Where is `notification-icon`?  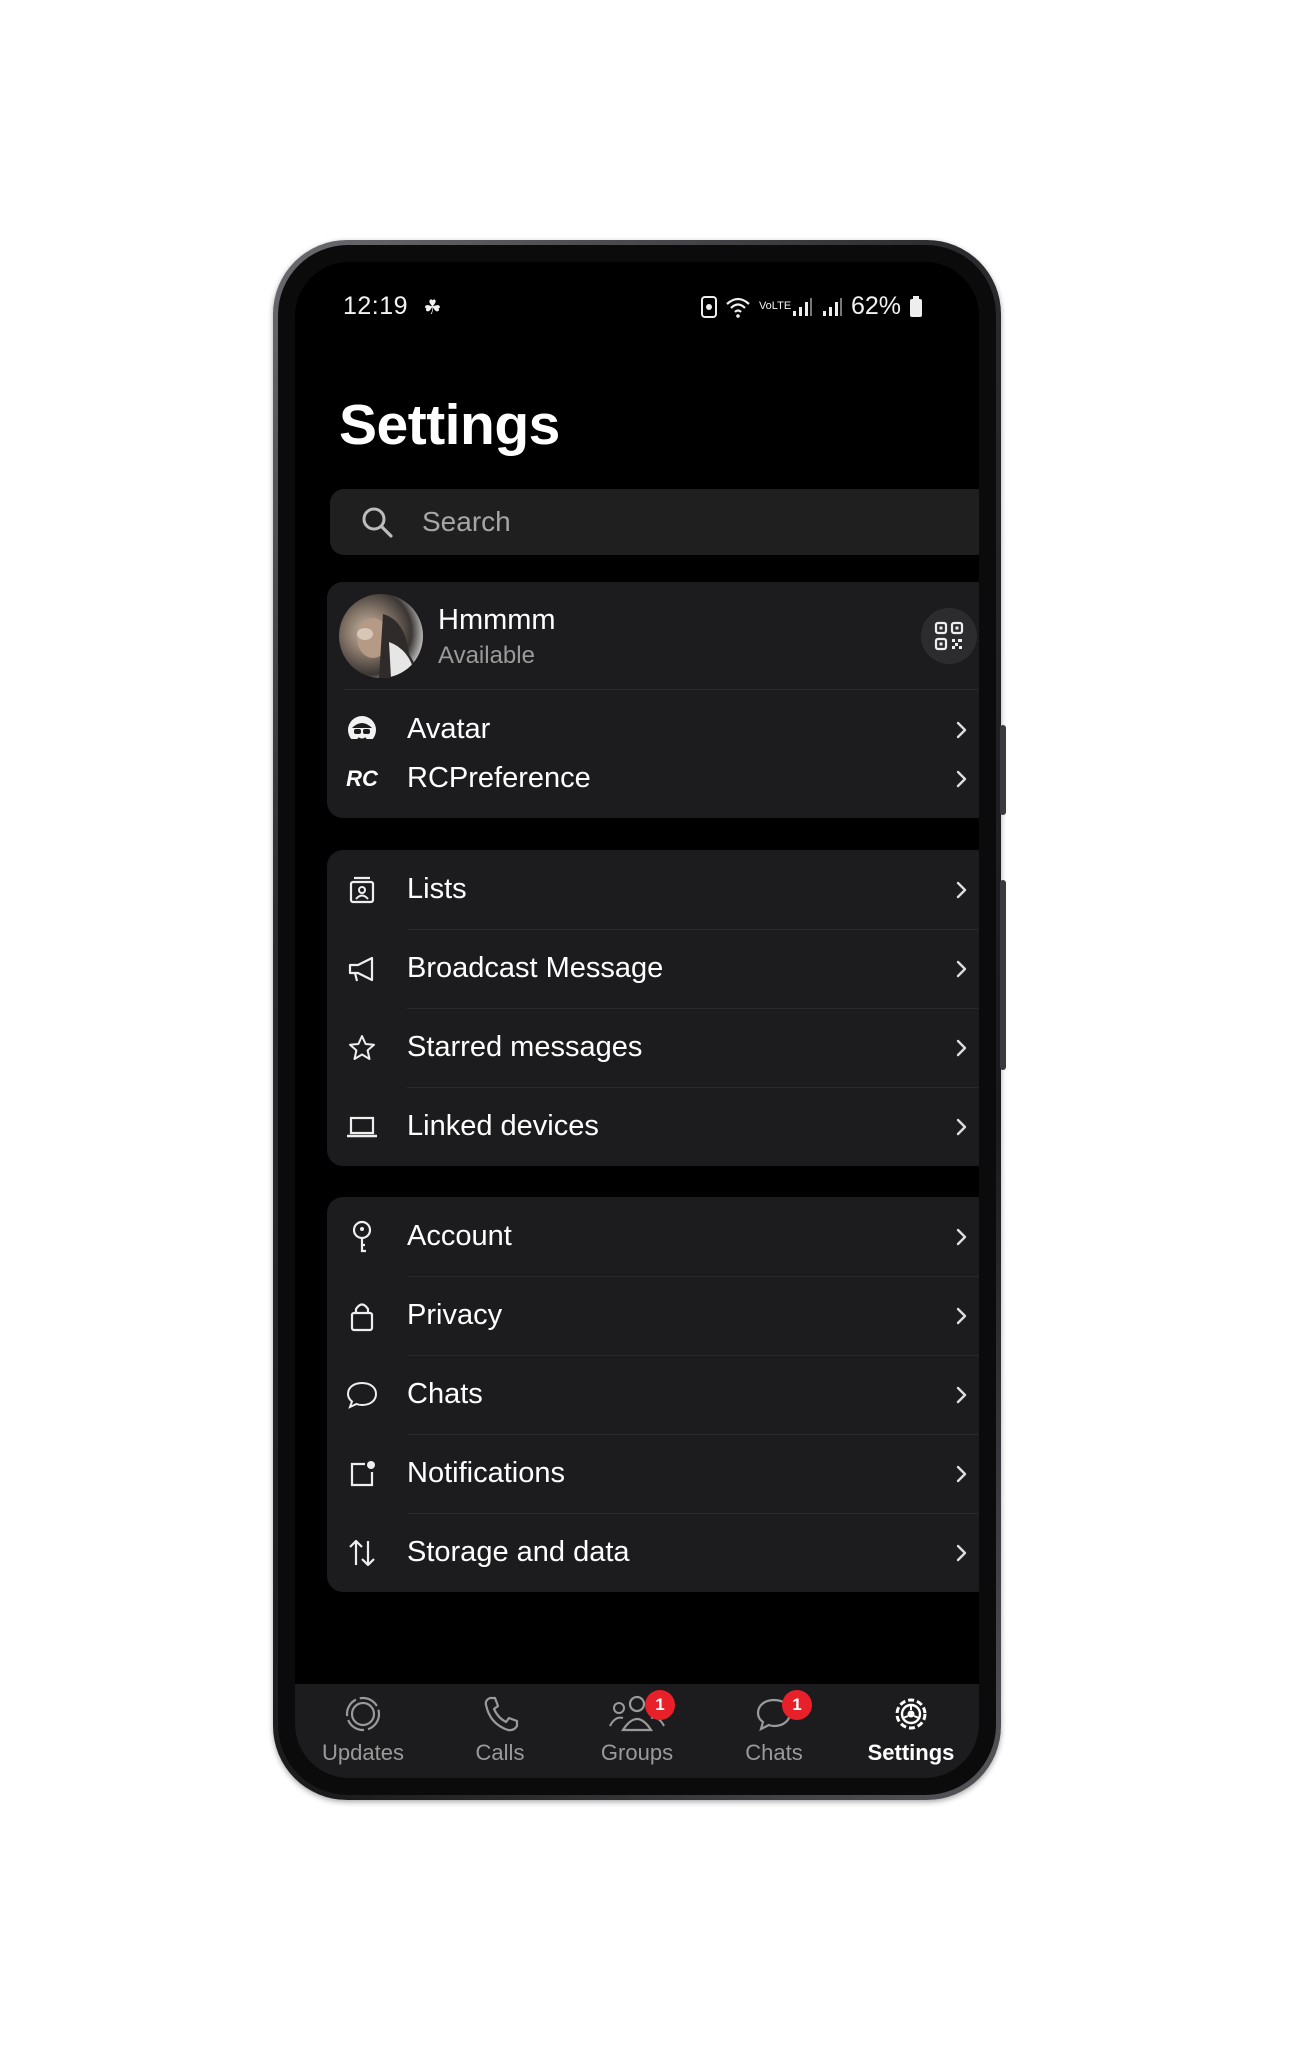 notification-icon is located at coordinates (362, 1474).